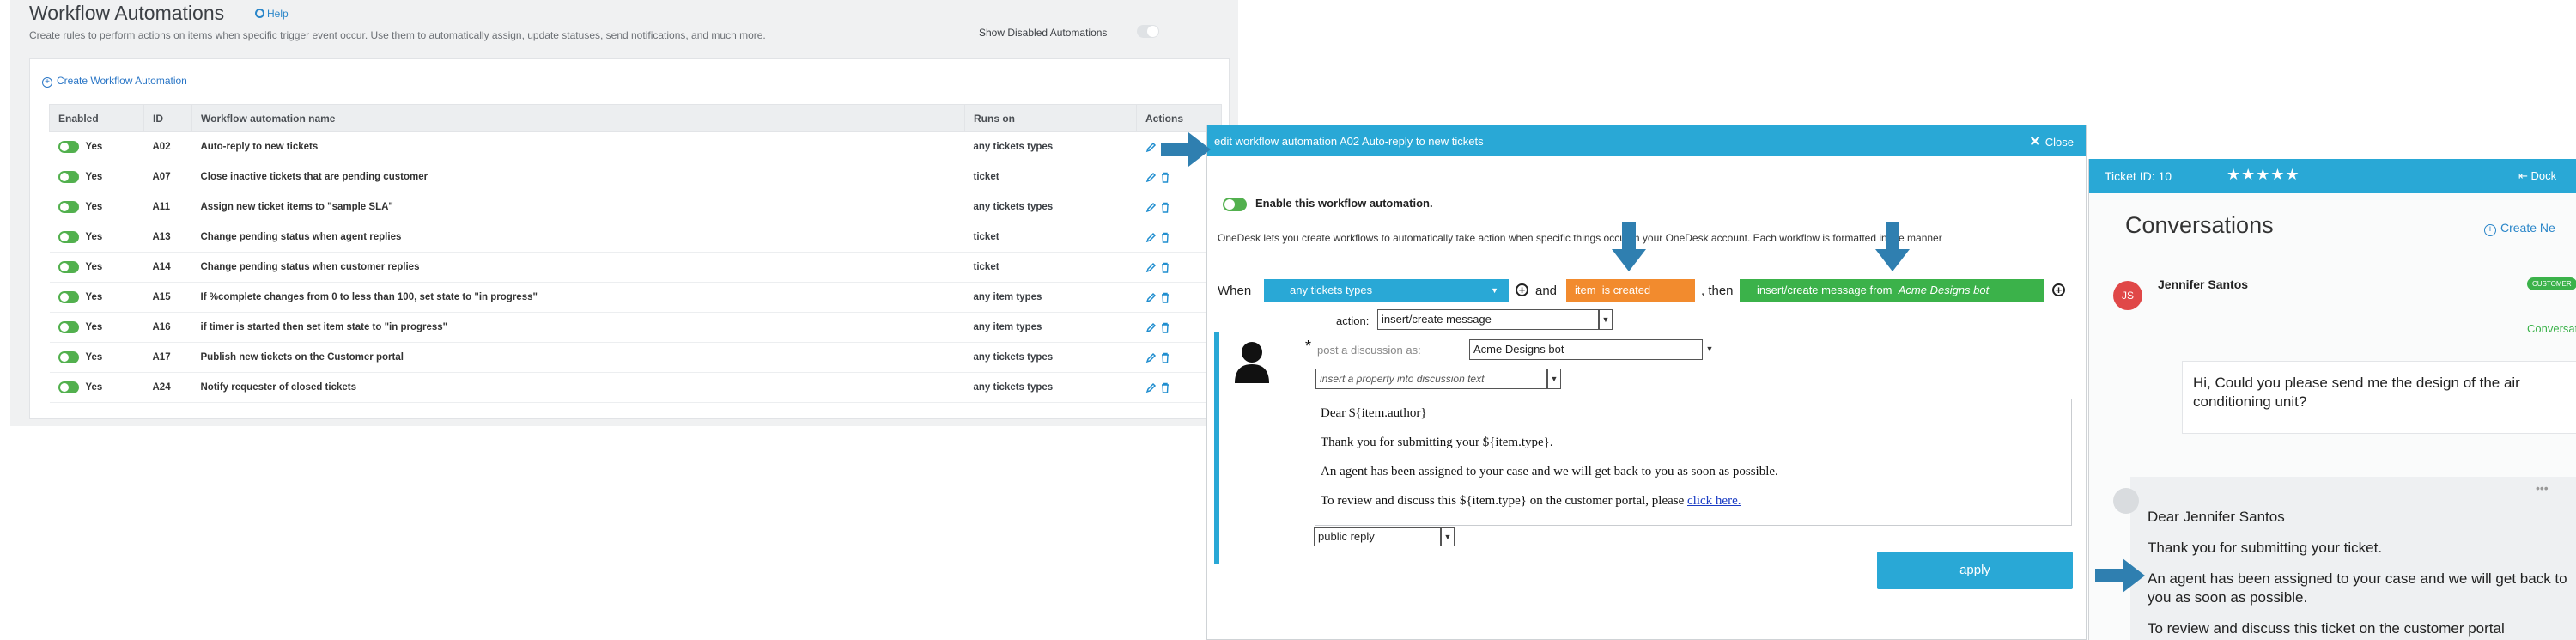 This screenshot has width=2576, height=640. I want to click on close-button: ✕ Close, so click(2051, 141).